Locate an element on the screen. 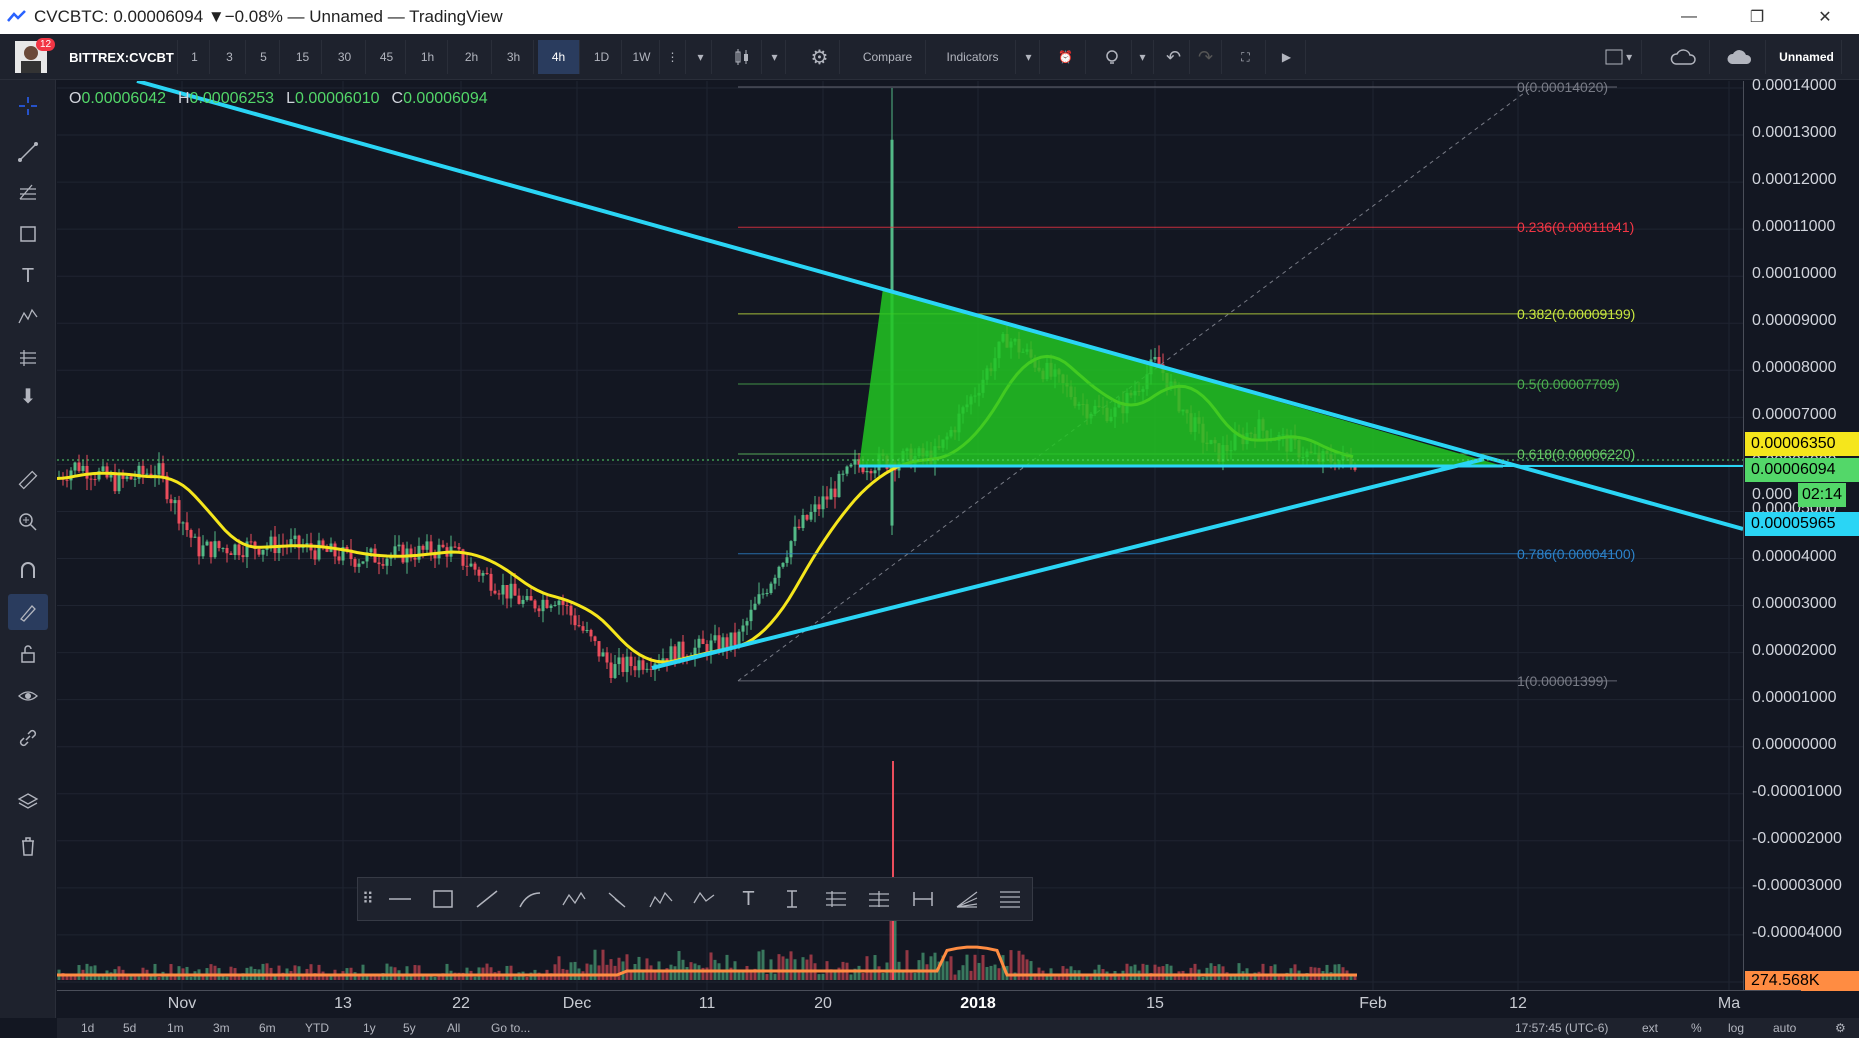 This screenshot has width=1859, height=1038. interval-1: 1 is located at coordinates (195, 57).